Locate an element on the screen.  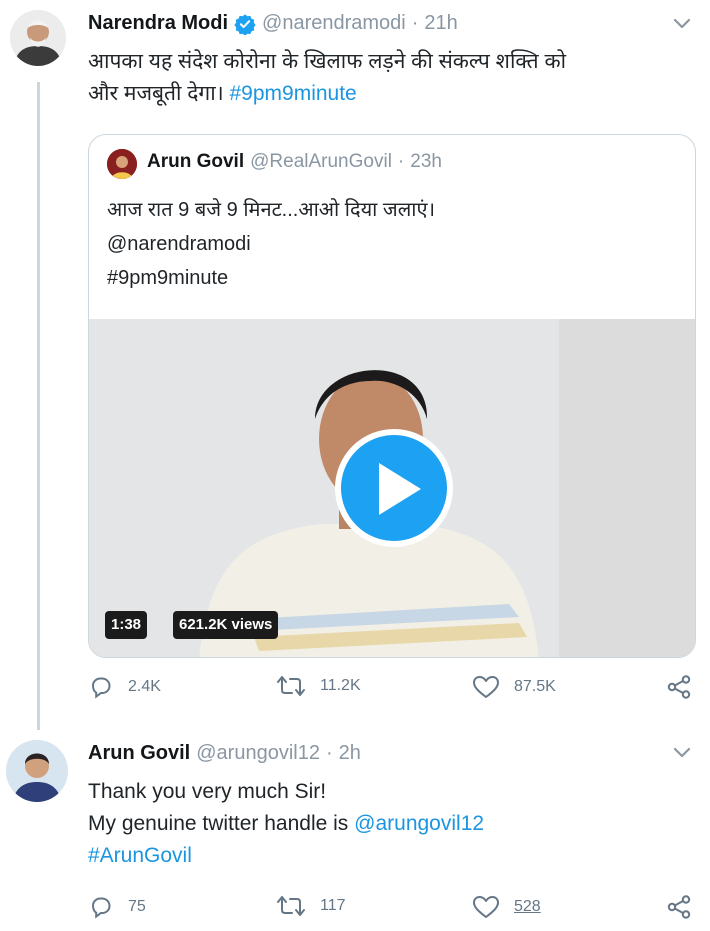
quoted-text-line1: आज रात 9 बजे 9 मिनट...आओ दिया जलाएं। is located at coordinates (271, 210).